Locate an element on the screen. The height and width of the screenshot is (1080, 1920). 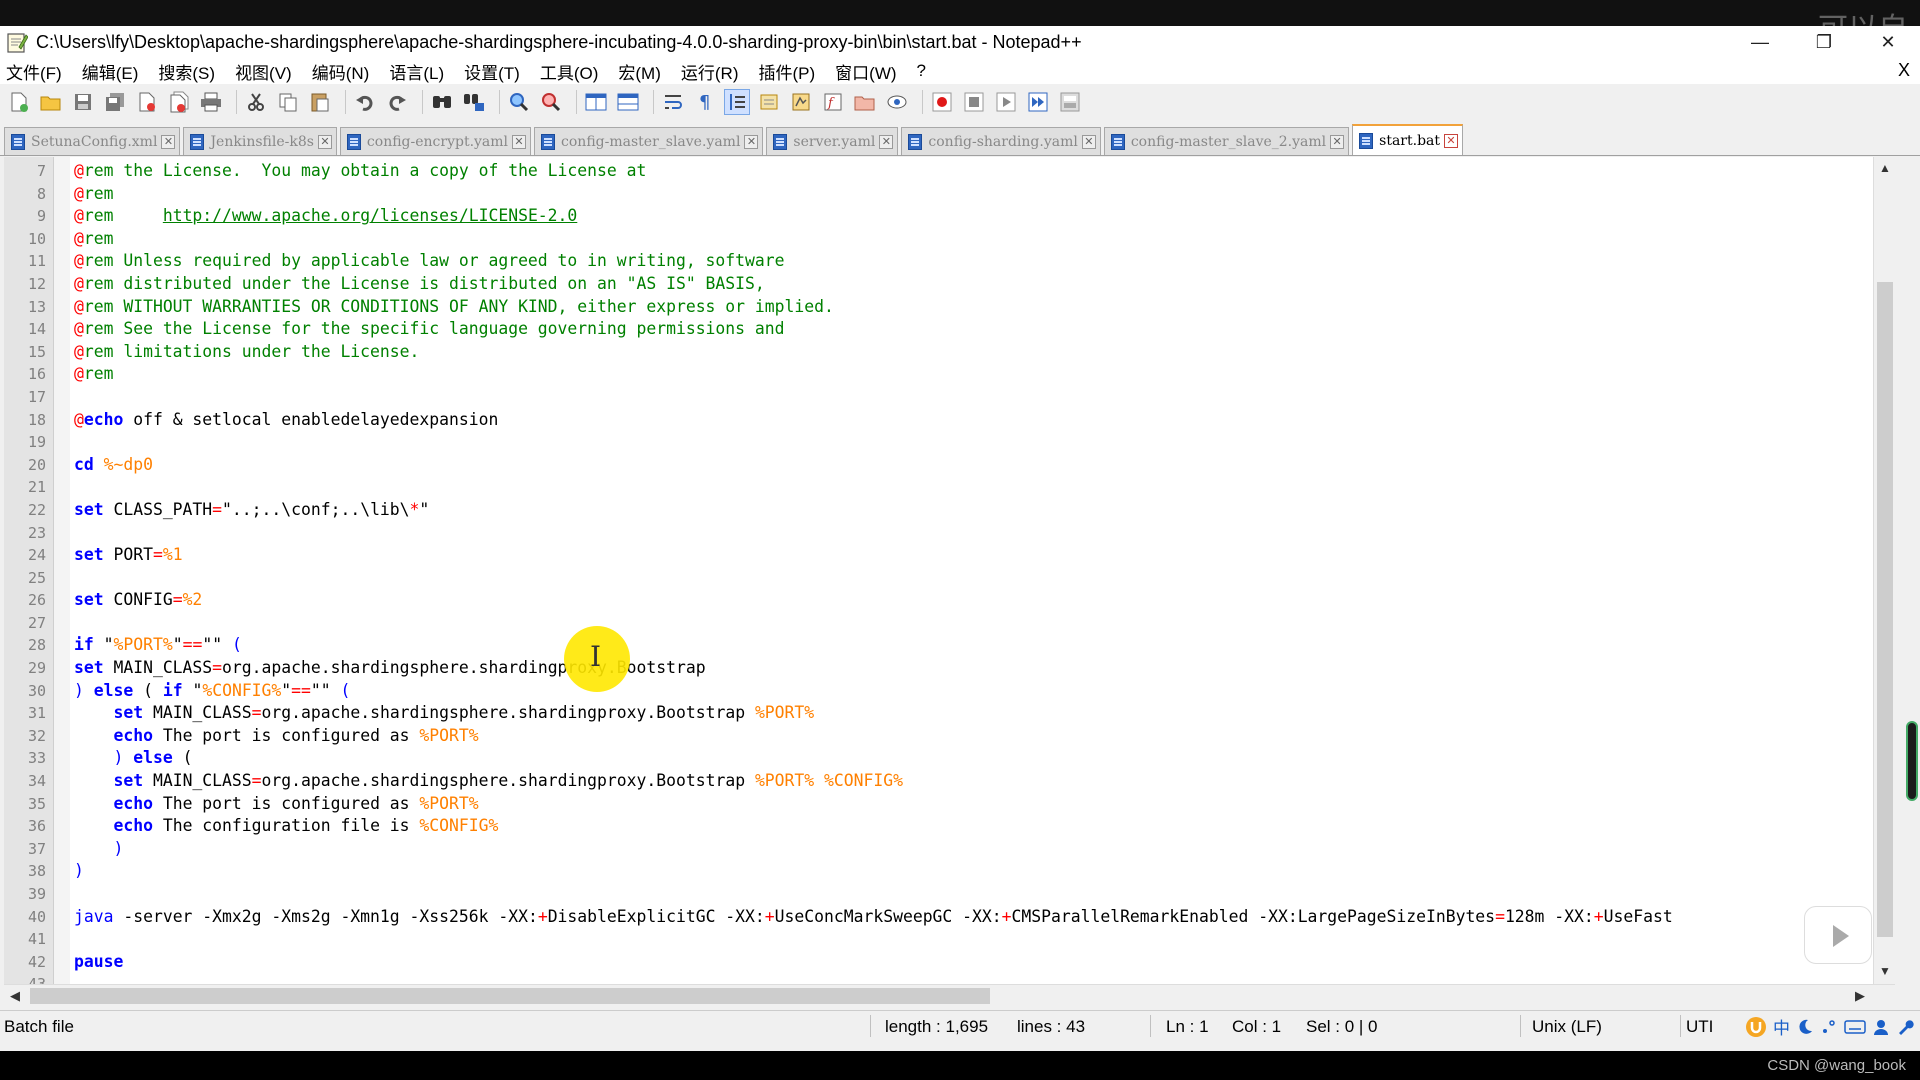
code-line: 15 @rem limitations under the License. is located at coordinates (949, 352).